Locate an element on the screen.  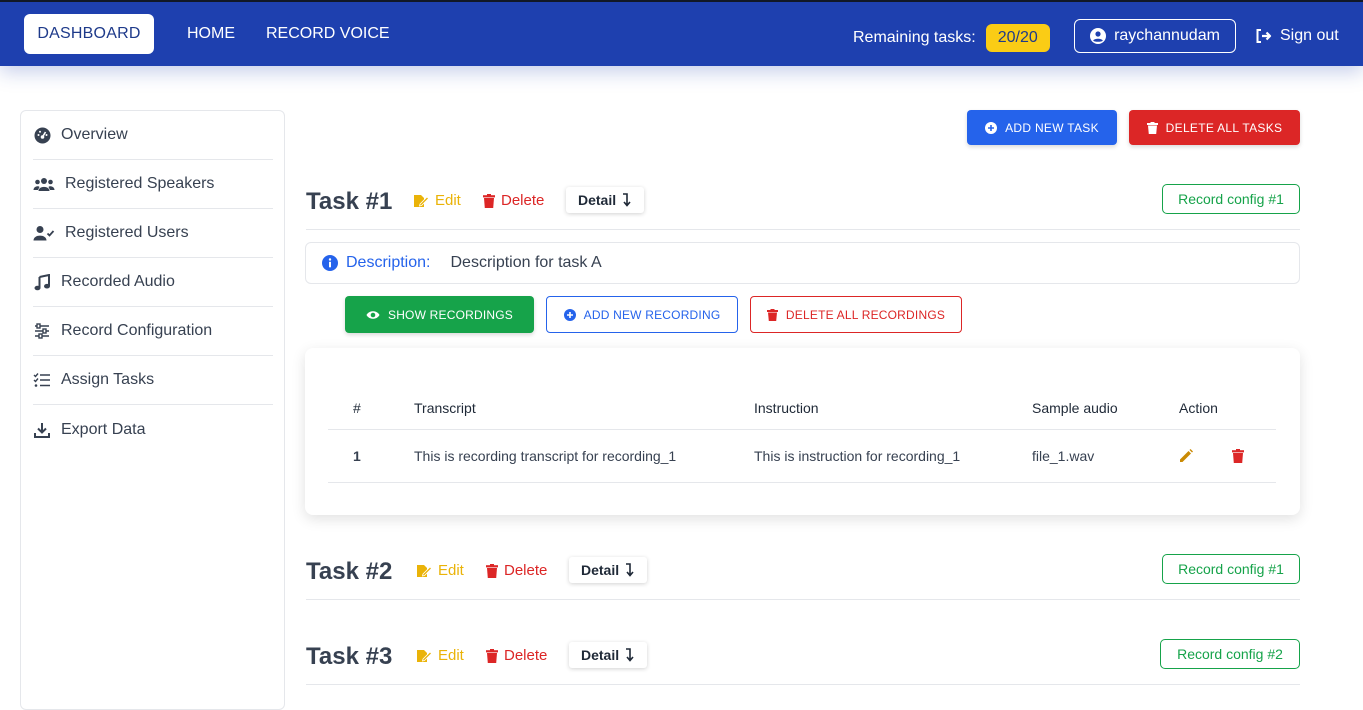
show-recordings-button: SHOW RECORDINGS is located at coordinates (439, 314).